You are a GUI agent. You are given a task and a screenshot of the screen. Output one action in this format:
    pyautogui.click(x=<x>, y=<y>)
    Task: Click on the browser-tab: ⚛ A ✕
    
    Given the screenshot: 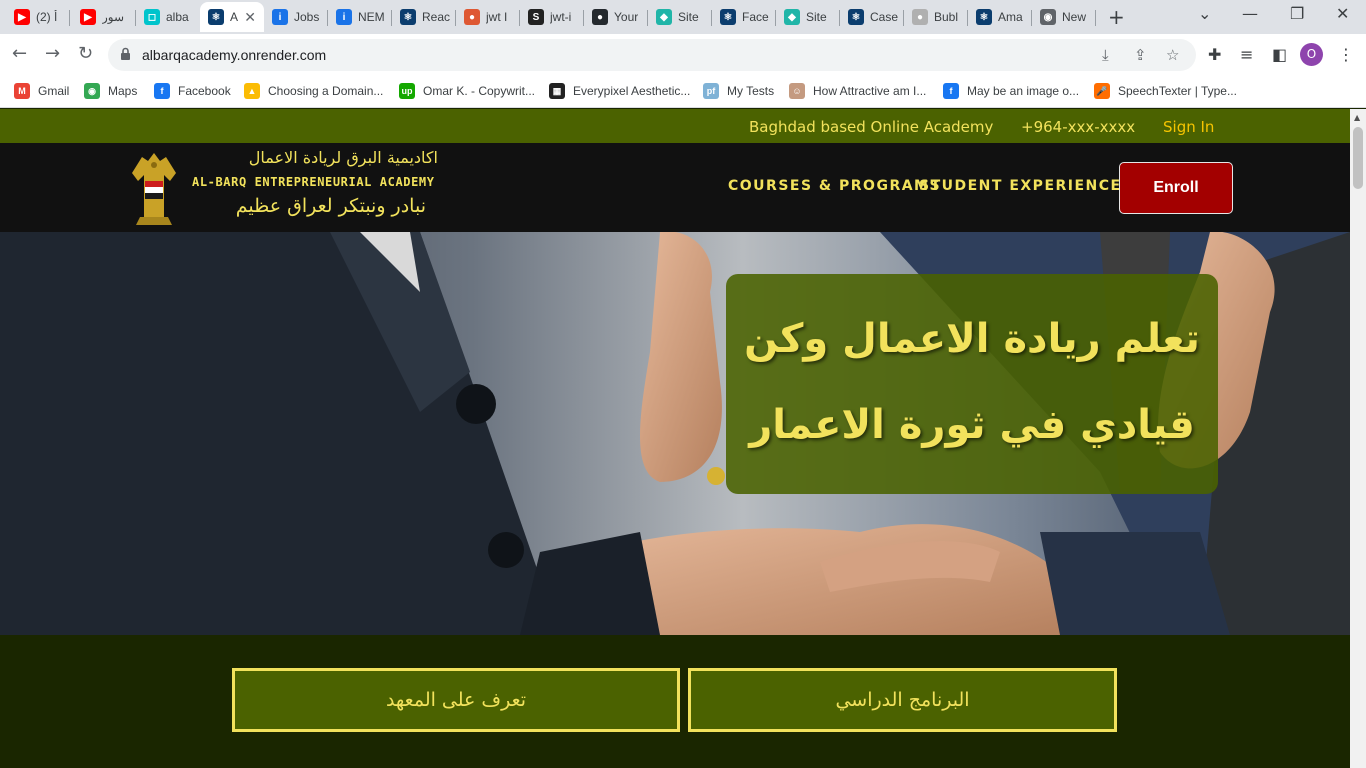 What is the action you would take?
    pyautogui.click(x=232, y=17)
    